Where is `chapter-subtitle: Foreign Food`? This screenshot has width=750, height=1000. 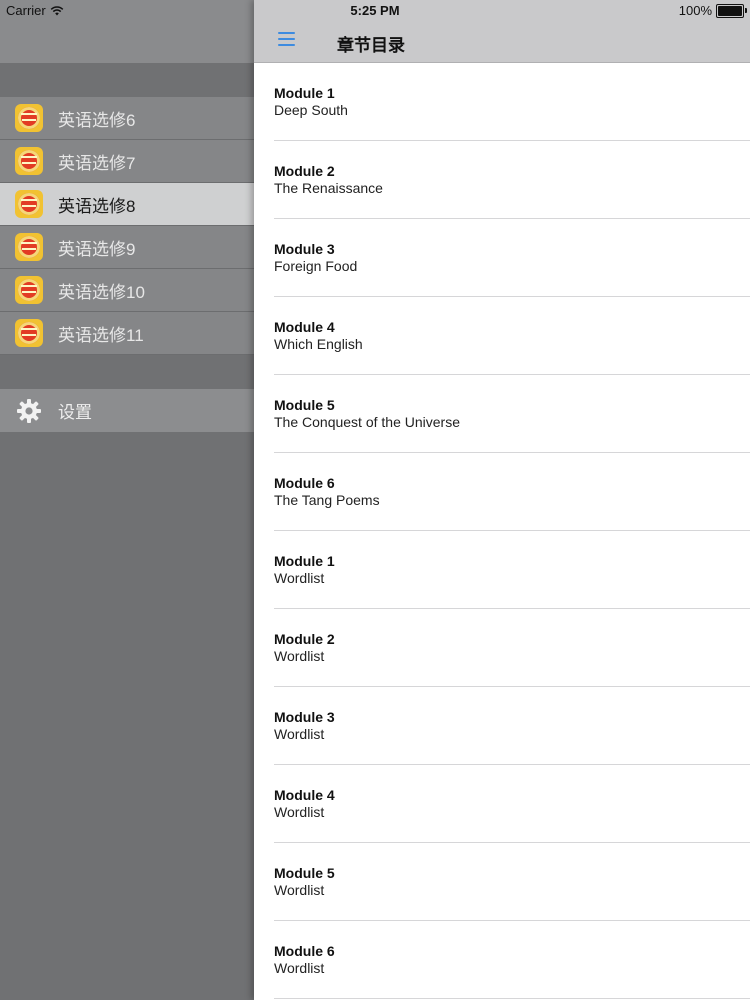 chapter-subtitle: Foreign Food is located at coordinates (316, 266).